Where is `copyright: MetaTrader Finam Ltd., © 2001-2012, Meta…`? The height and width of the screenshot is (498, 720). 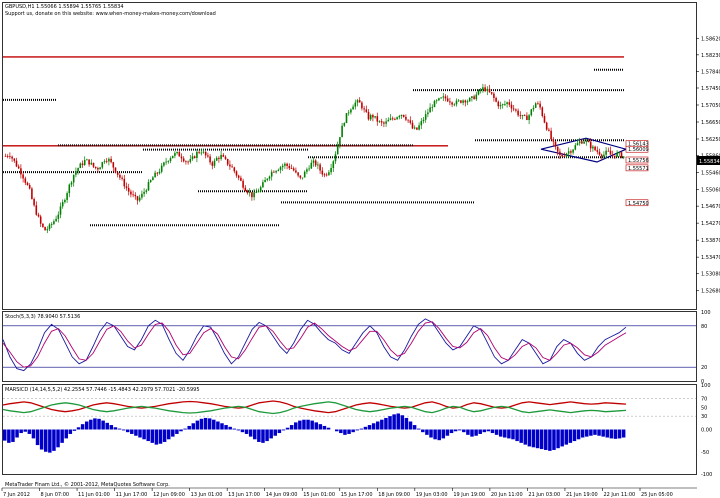 copyright: MetaTrader Finam Ltd., © 2001-2012, Meta… is located at coordinates (87, 484).